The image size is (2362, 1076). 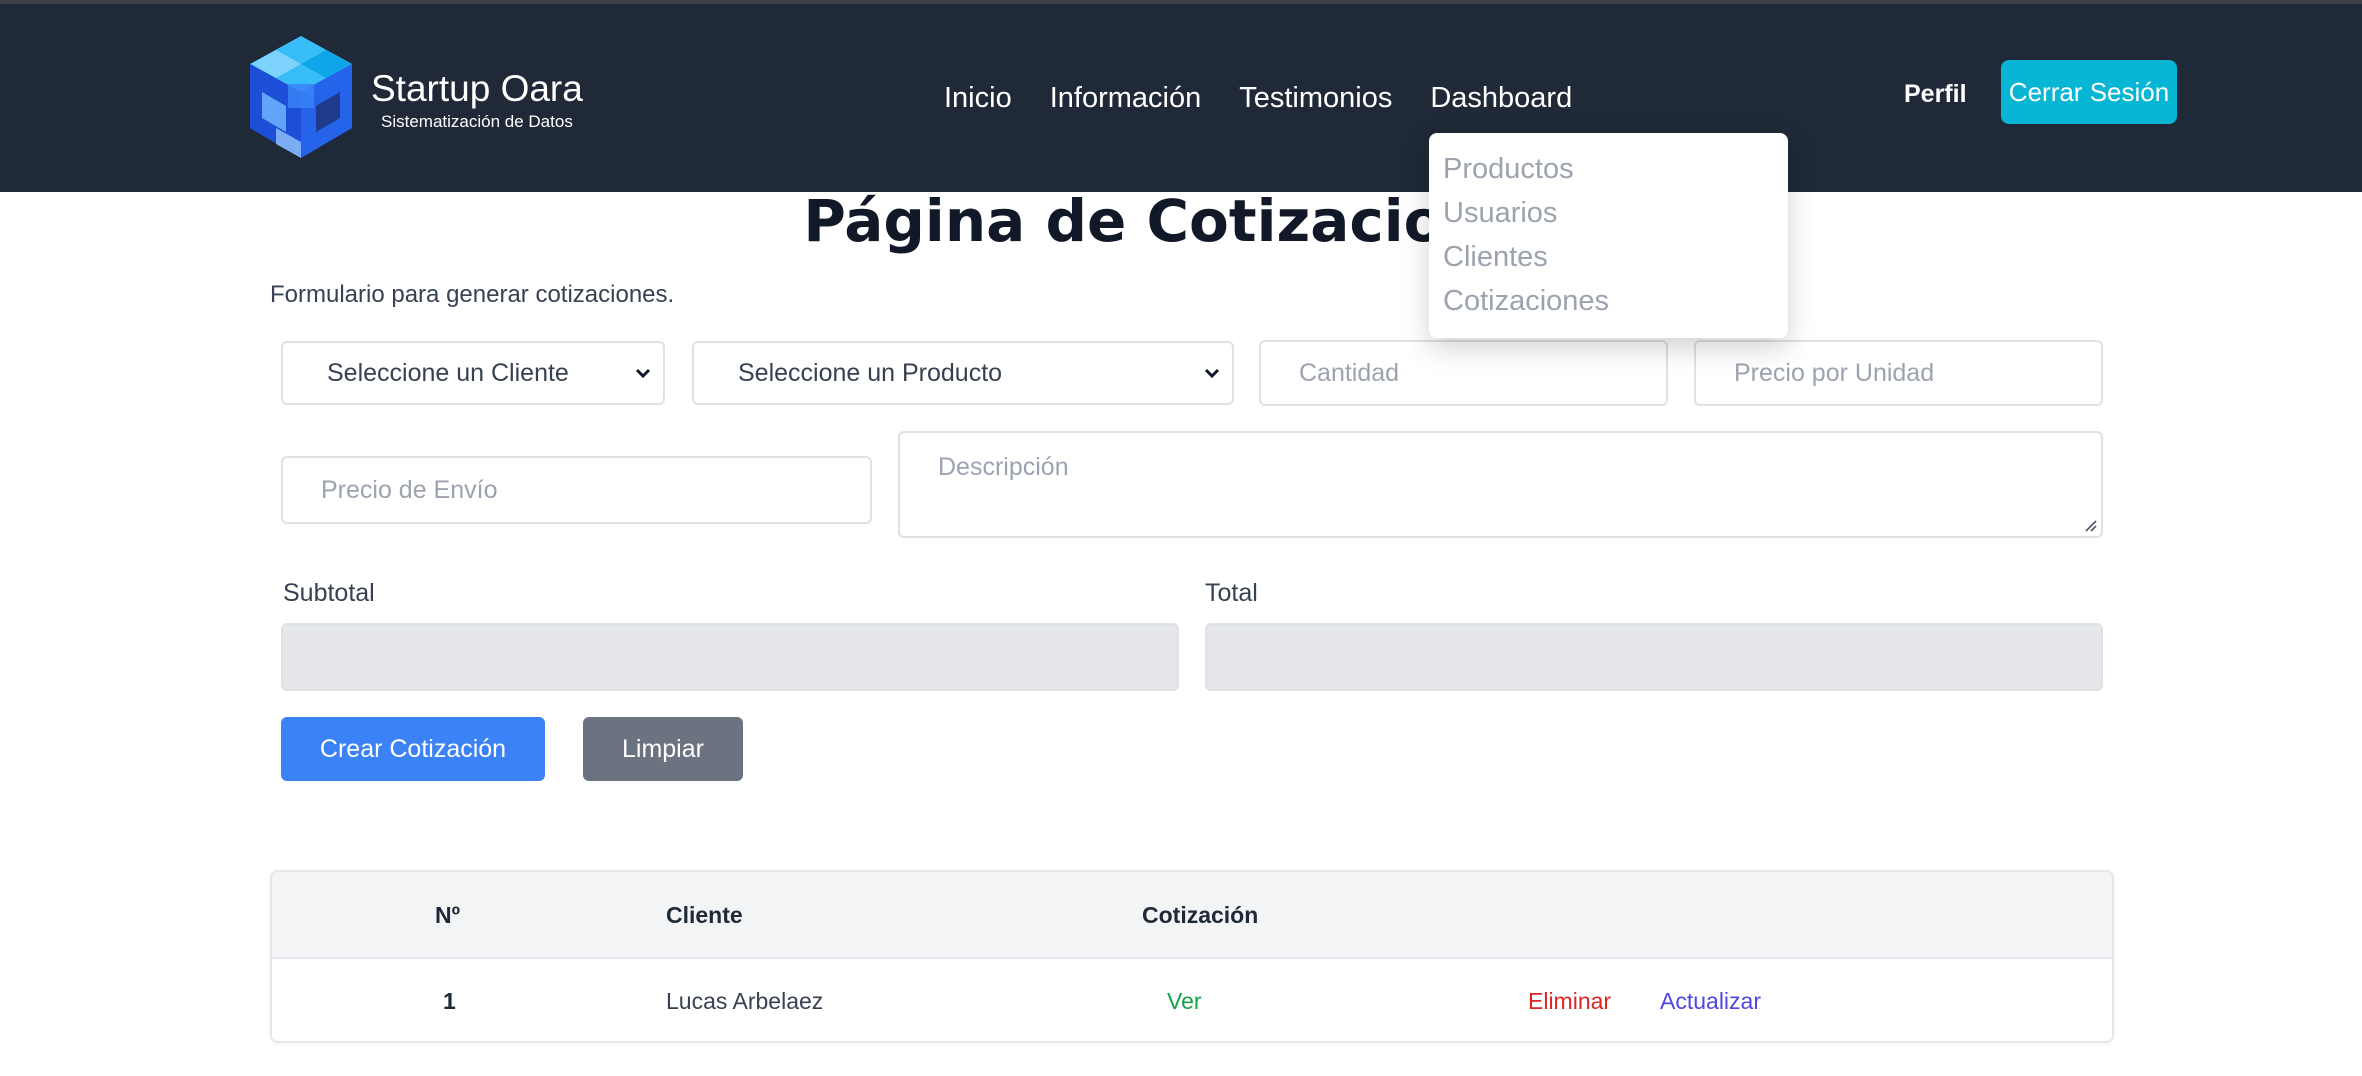 What do you see at coordinates (576, 490) in the screenshot?
I see `shipping-price-input: Precio de Envío` at bounding box center [576, 490].